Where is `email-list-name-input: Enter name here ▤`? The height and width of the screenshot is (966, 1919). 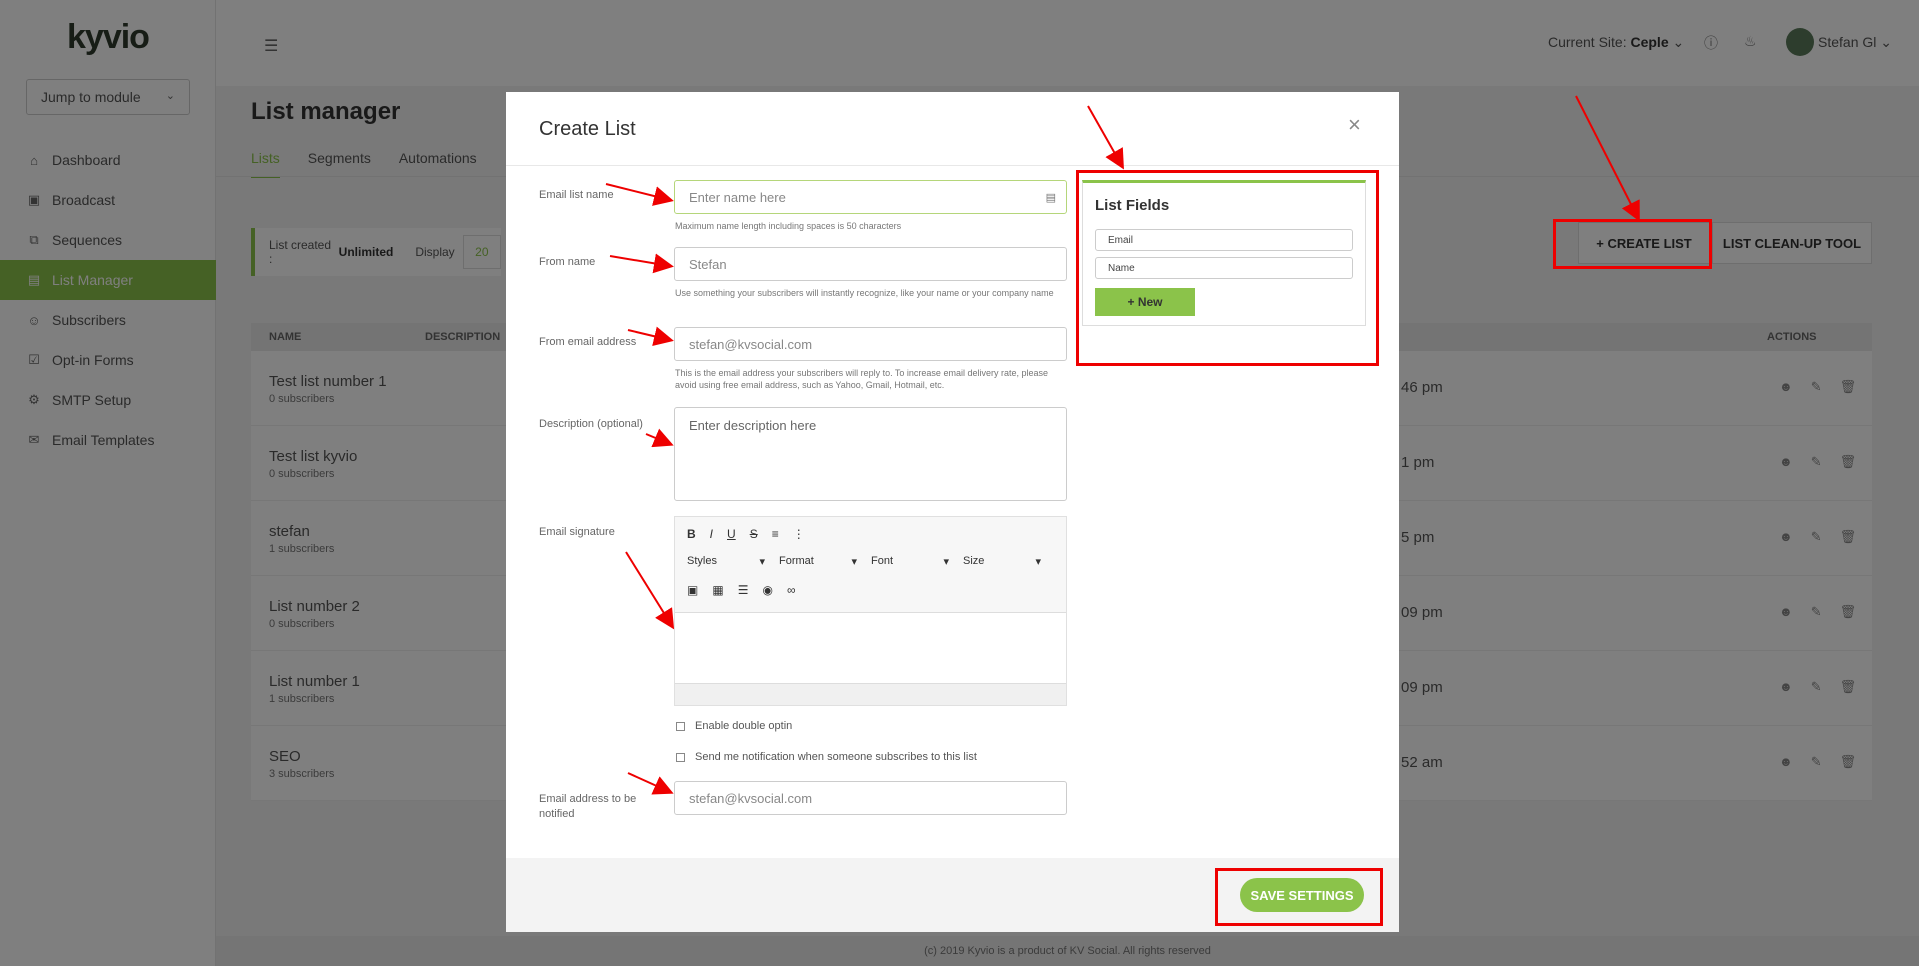
email-list-name-input: Enter name here ▤ is located at coordinates (870, 197).